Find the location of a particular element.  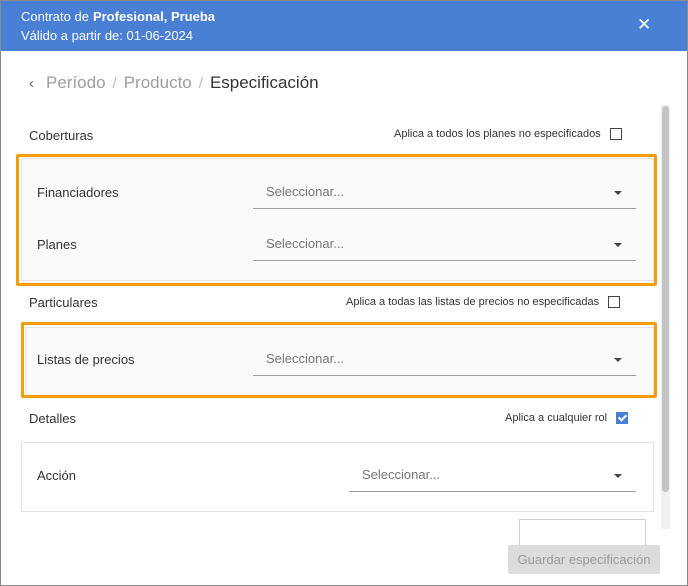

caret-down-icon is located at coordinates (618, 476).